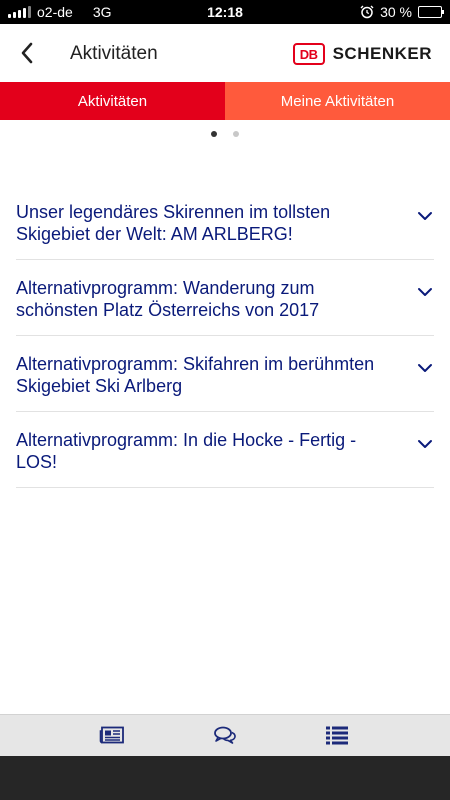 The width and height of the screenshot is (450, 800). I want to click on page-indicator, so click(225, 134).